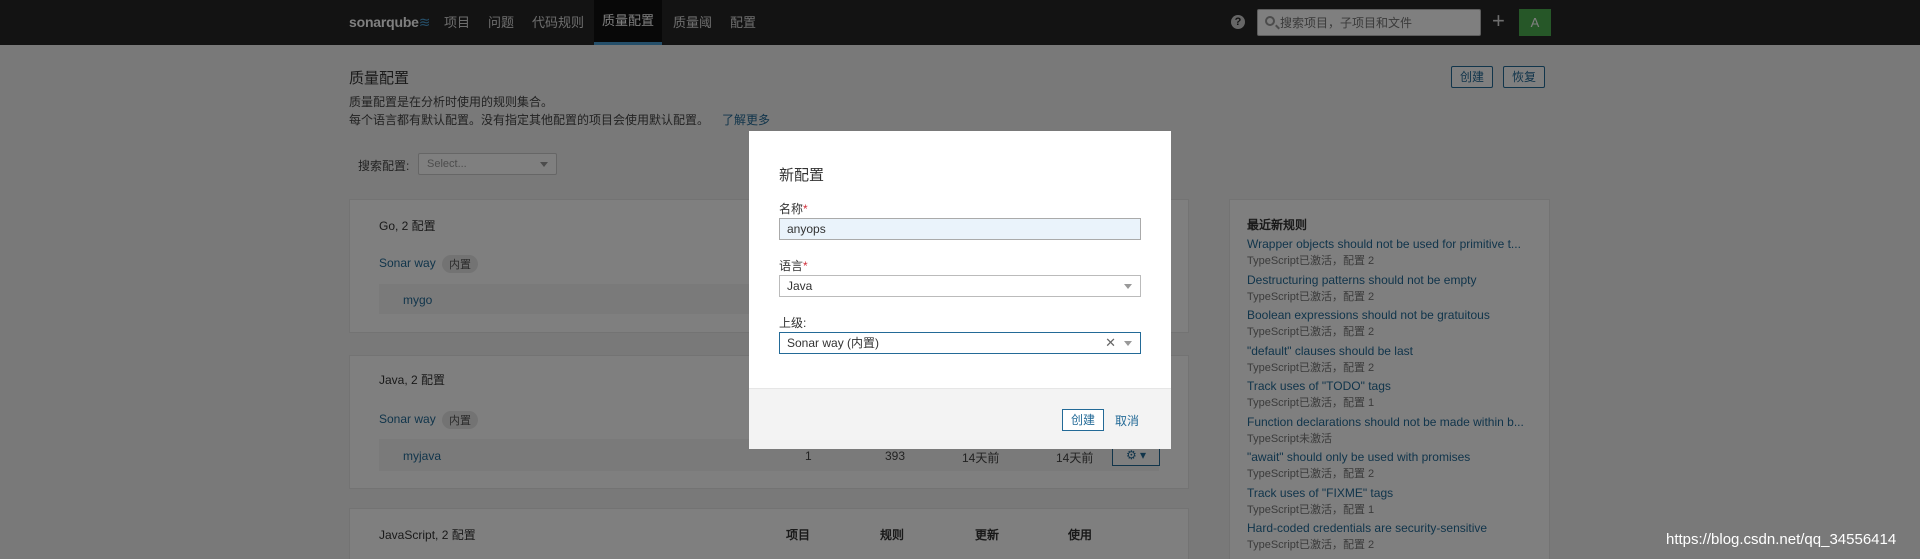 This screenshot has height=559, width=1920. What do you see at coordinates (960, 343) in the screenshot?
I see `parent-select: Sonar way (内置) ✕` at bounding box center [960, 343].